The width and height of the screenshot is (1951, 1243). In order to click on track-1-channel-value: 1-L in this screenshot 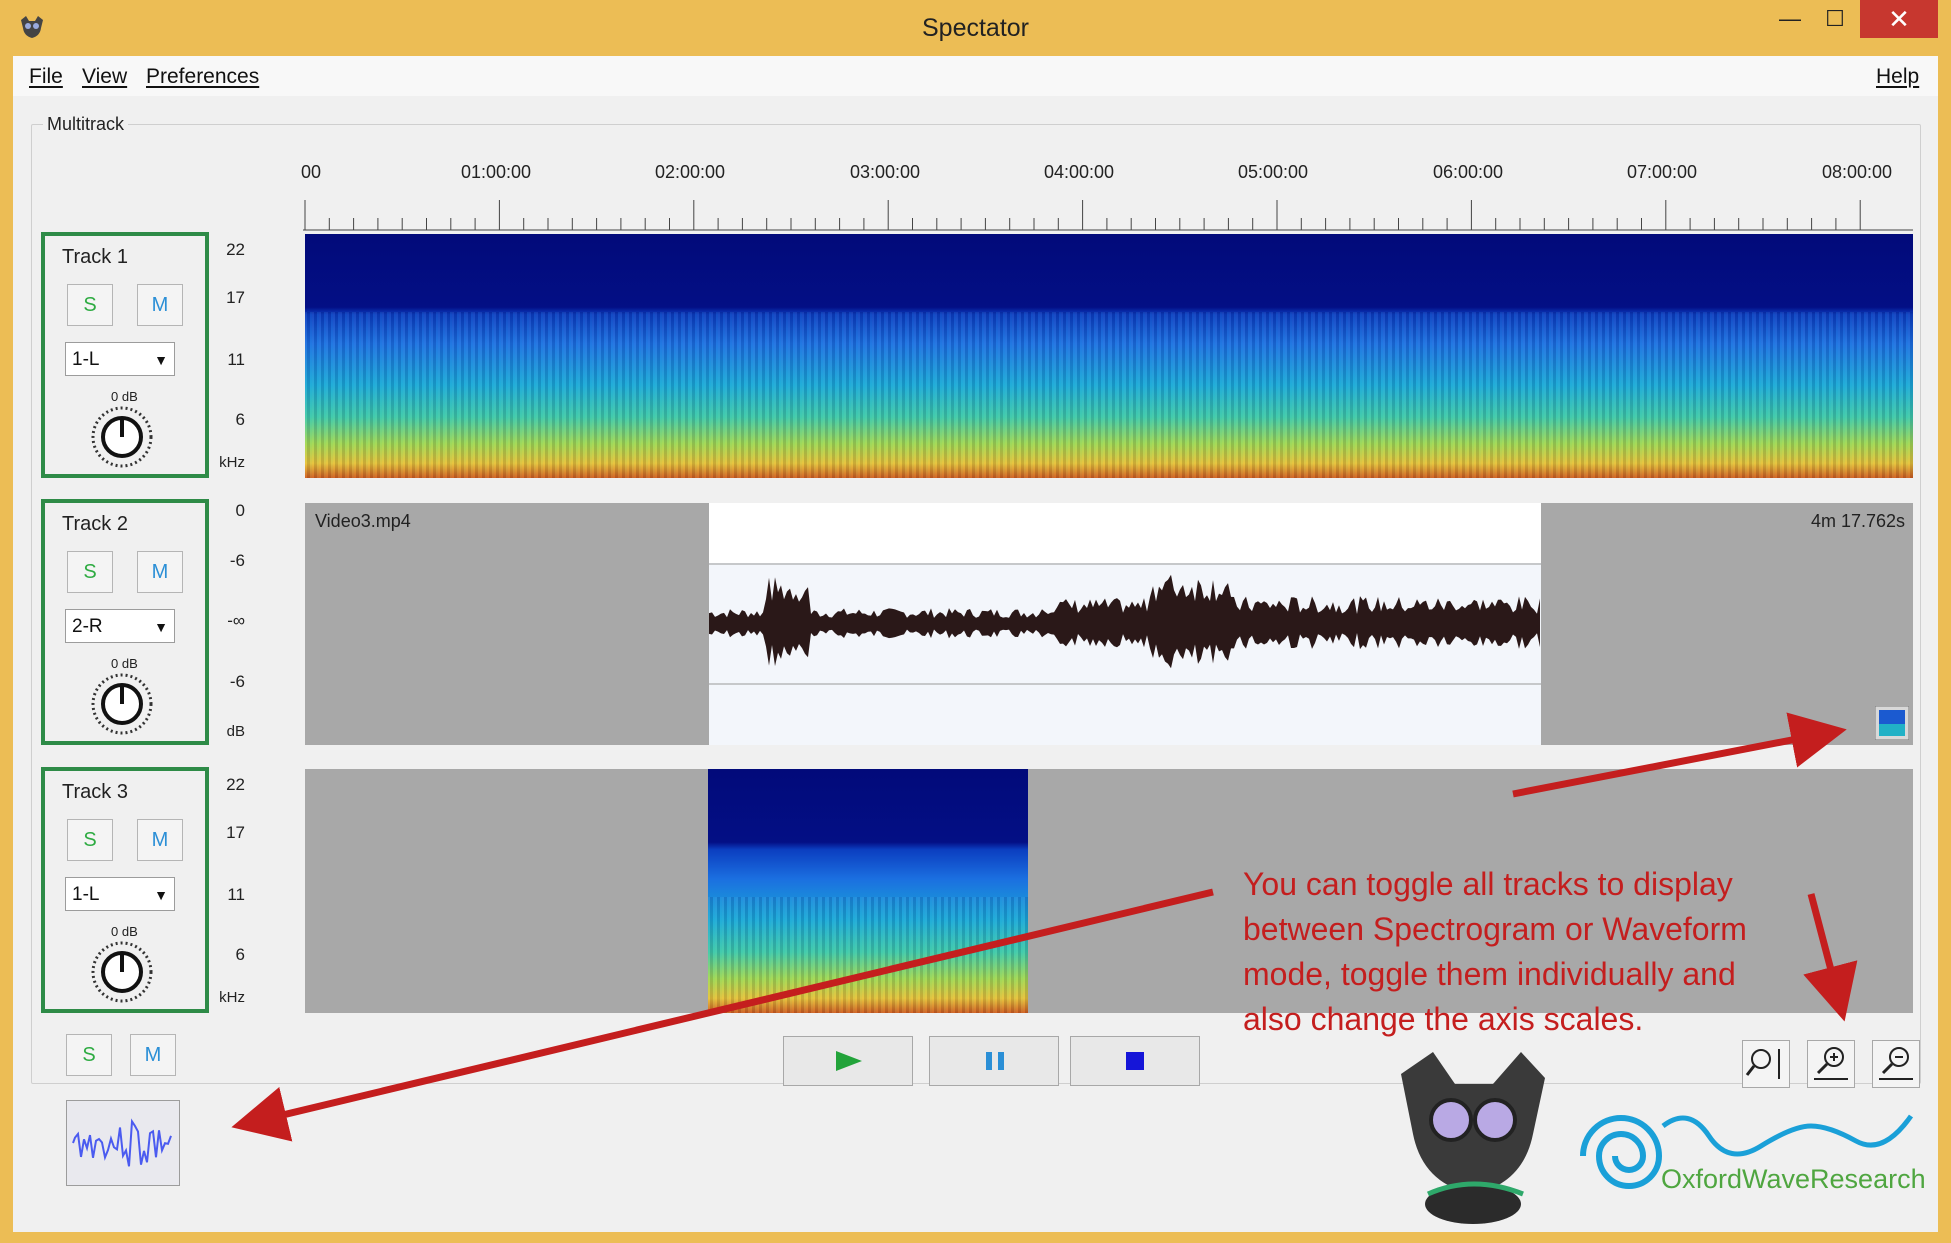, I will do `click(86, 359)`.